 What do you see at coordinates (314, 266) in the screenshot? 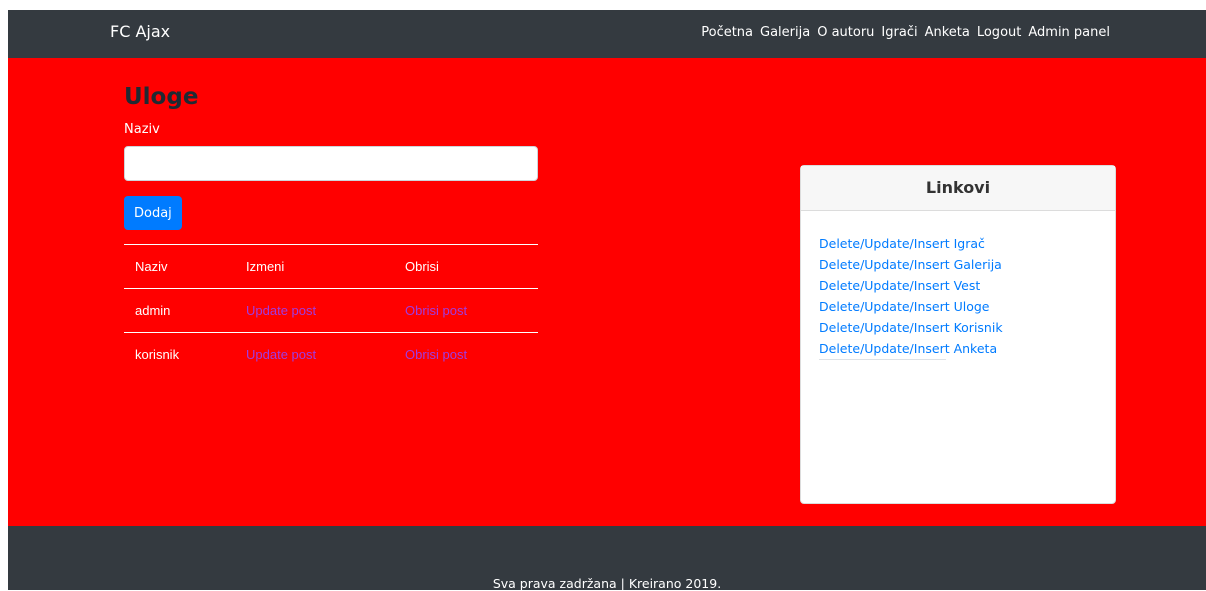
I see `column-header-izmeni: Izmeni` at bounding box center [314, 266].